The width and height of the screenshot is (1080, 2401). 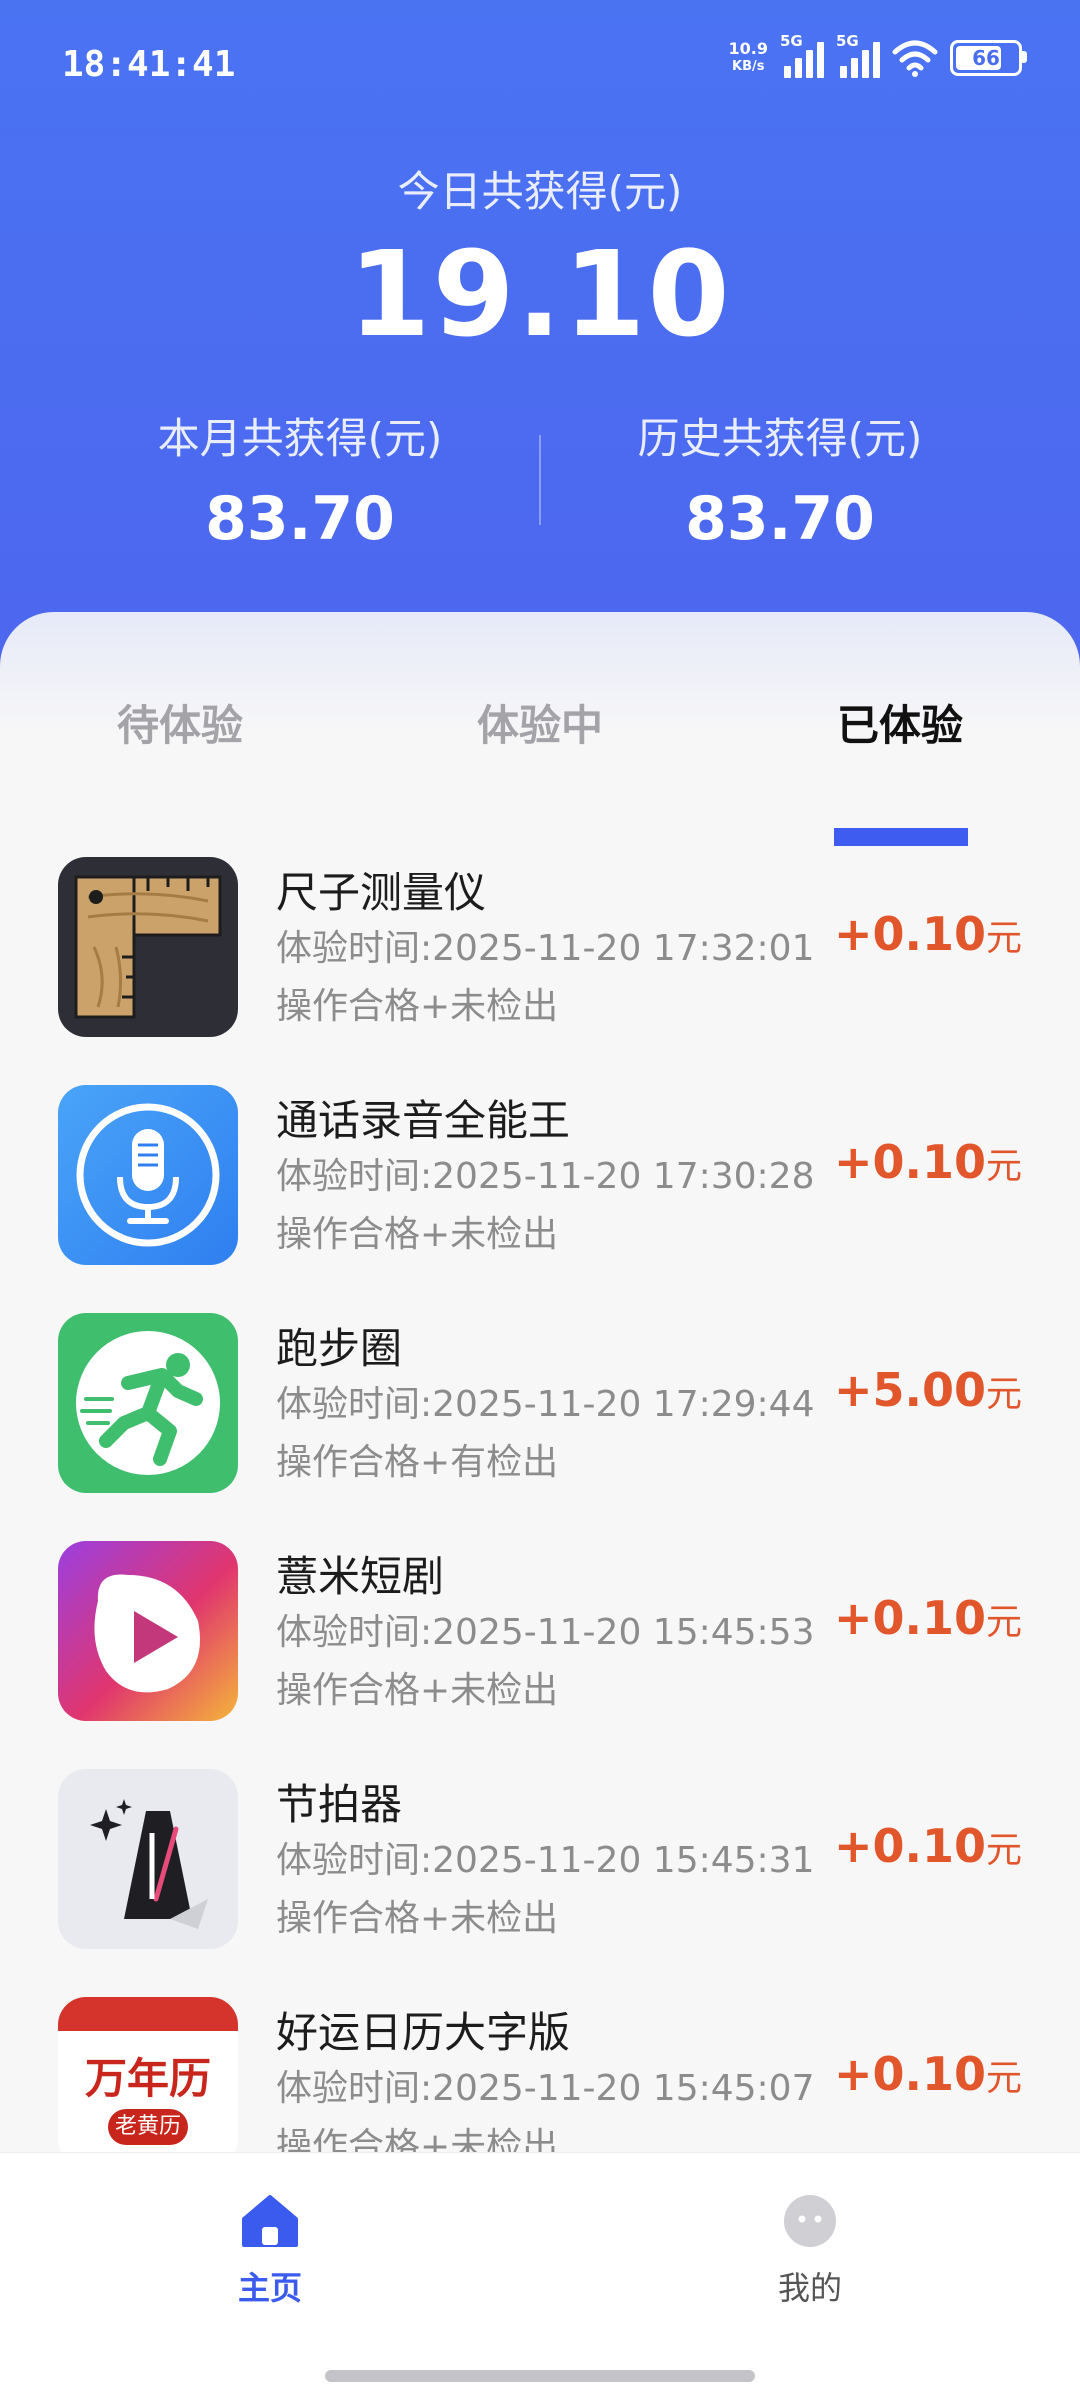 What do you see at coordinates (423, 1120) in the screenshot?
I see `item-name: 通话录音全能王` at bounding box center [423, 1120].